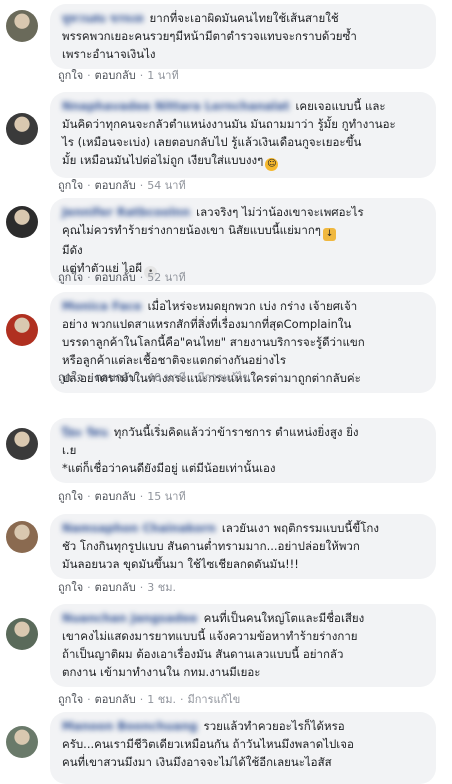  Describe the element at coordinates (284, 618) in the screenshot. I see `comment-text-line: คนที่เป็นคนใหญ่โตและมีชื่อเสียง` at that location.